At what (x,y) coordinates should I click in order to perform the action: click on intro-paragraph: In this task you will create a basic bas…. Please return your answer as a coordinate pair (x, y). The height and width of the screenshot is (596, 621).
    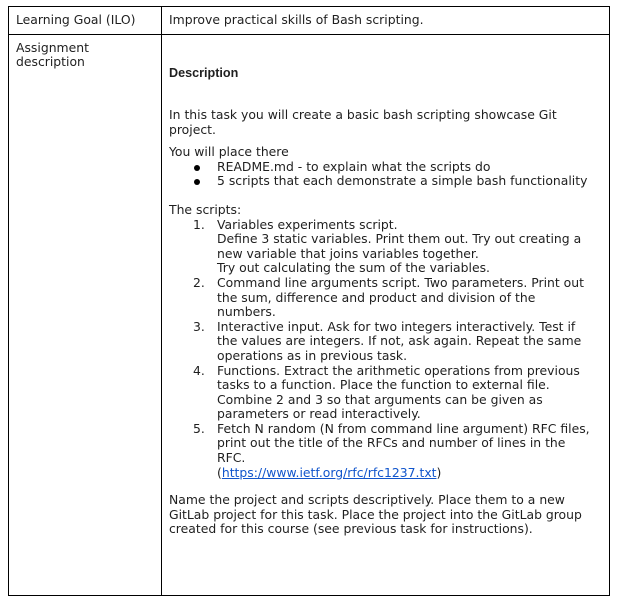
    Looking at the image, I should click on (363, 122).